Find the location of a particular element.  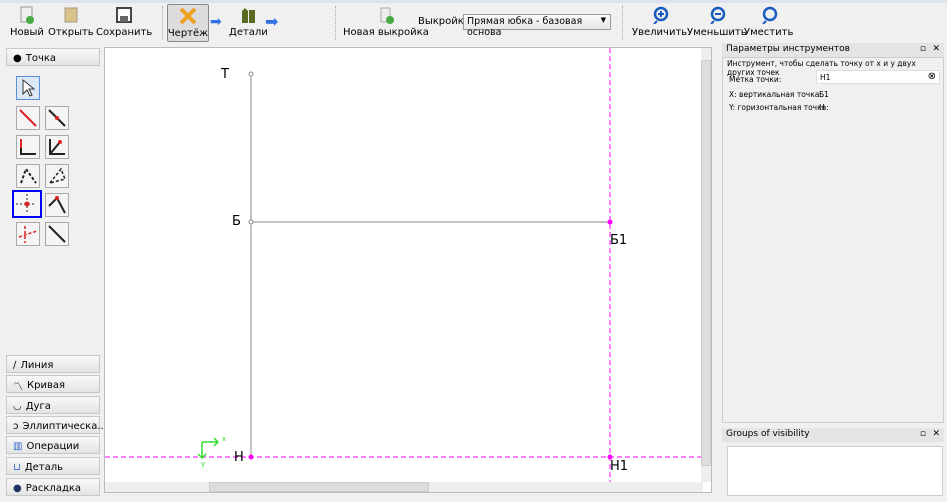

label-H: Н is located at coordinates (239, 457).